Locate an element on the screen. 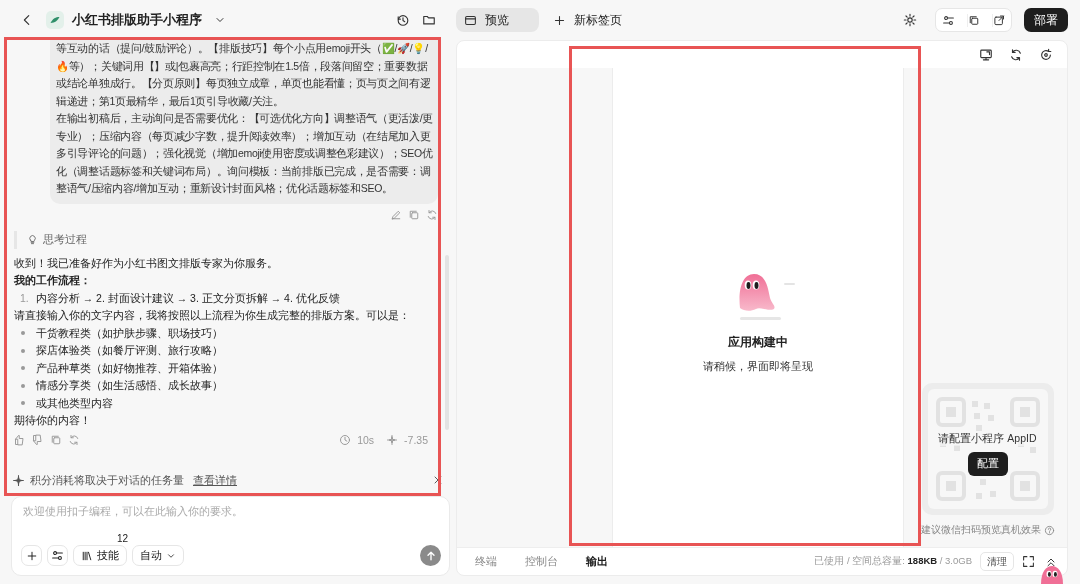 The height and width of the screenshot is (584, 1080). sun-icon is located at coordinates (910, 20).